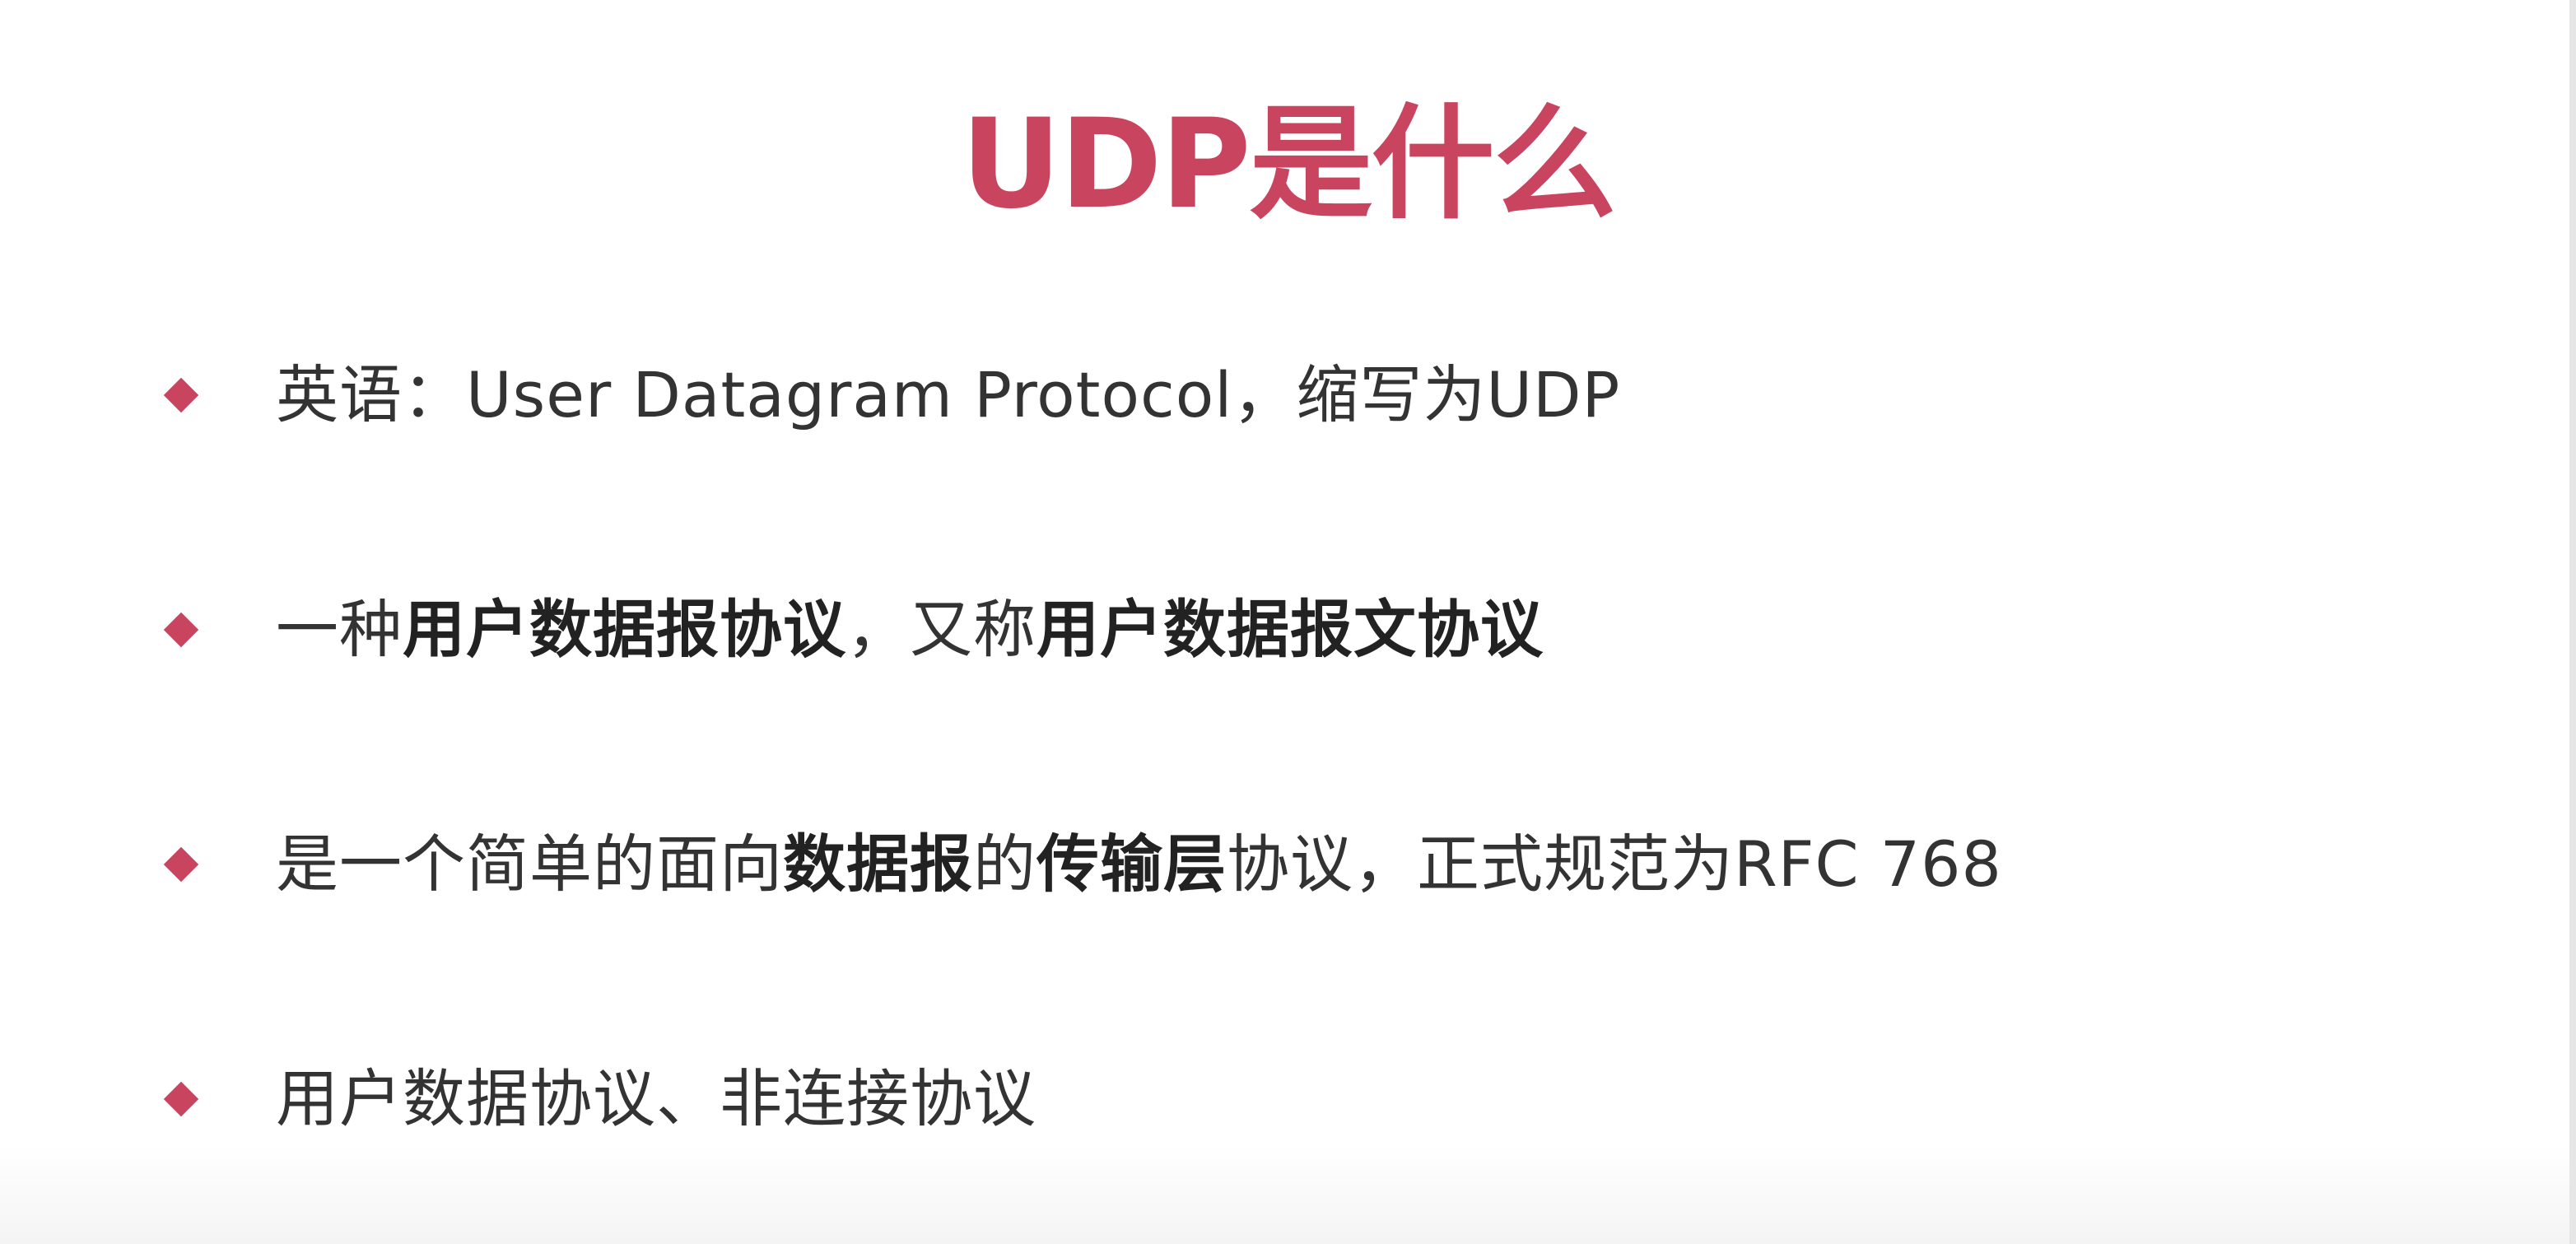 The image size is (2576, 1244). I want to click on bullet-item-2: 一种用户数据报协议，又称用户数据报文协议, so click(1329, 629).